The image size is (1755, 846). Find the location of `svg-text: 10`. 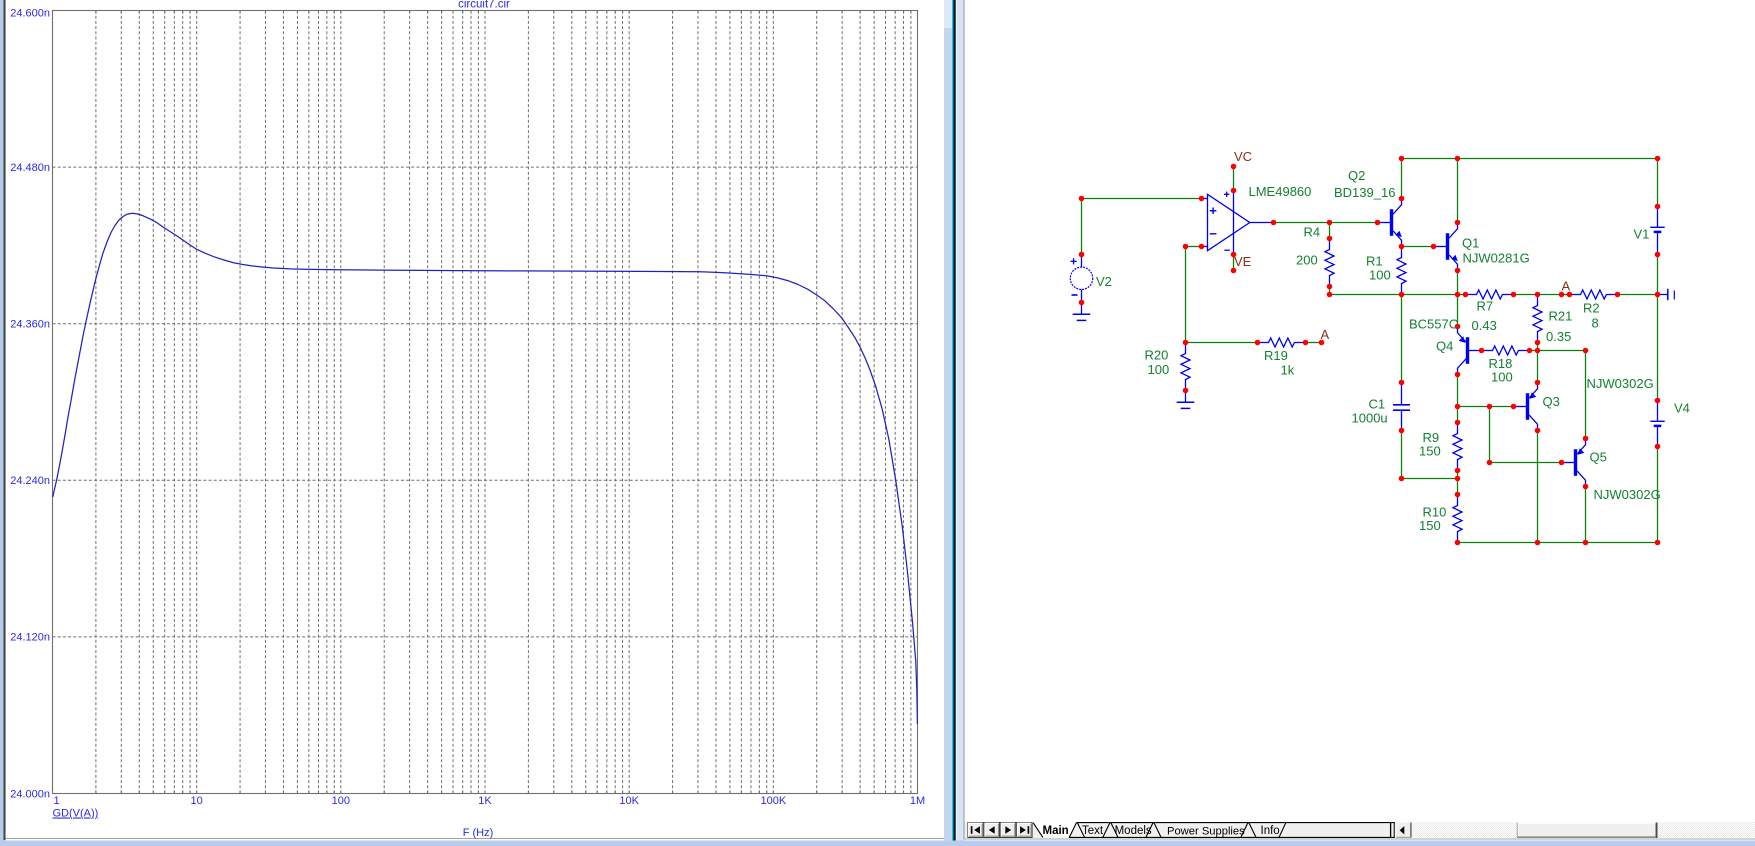

svg-text: 10 is located at coordinates (197, 801).